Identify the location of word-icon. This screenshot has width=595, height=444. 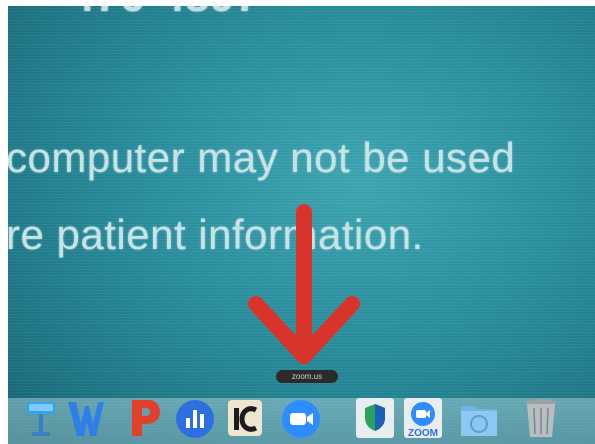
(85, 417).